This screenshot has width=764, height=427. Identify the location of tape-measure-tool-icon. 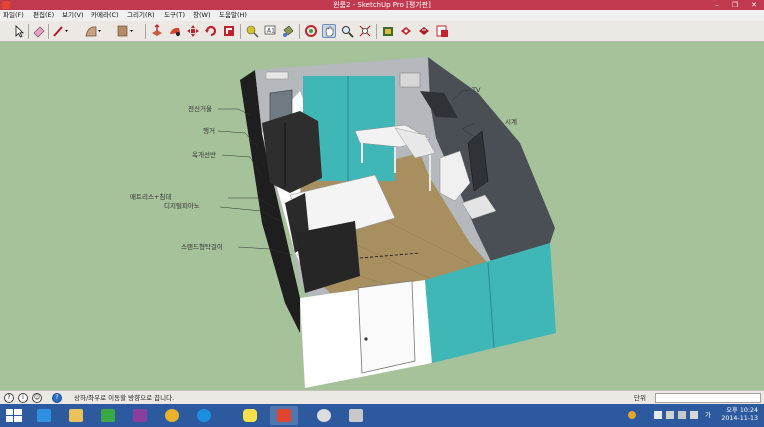
(252, 31).